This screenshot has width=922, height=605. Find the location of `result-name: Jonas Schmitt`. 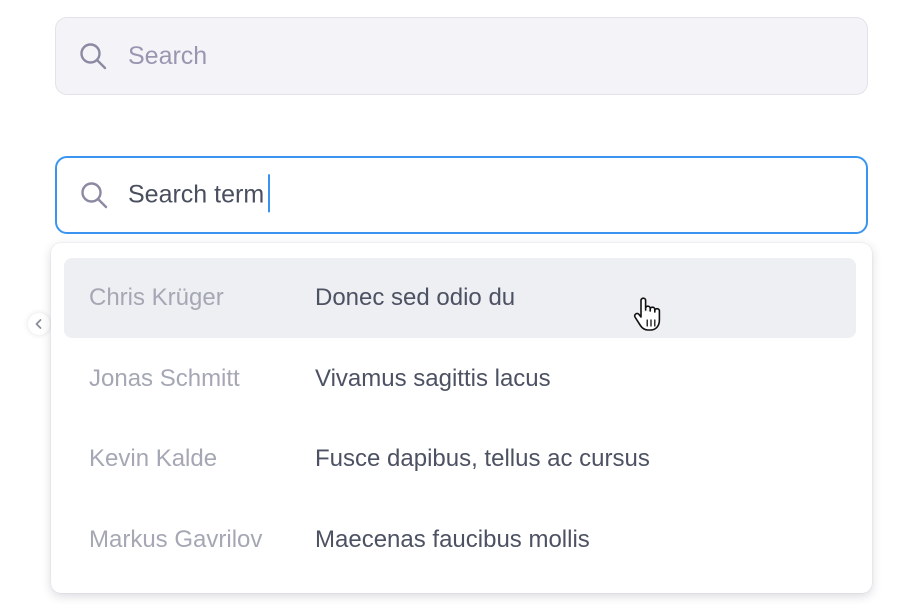

result-name: Jonas Schmitt is located at coordinates (164, 378).